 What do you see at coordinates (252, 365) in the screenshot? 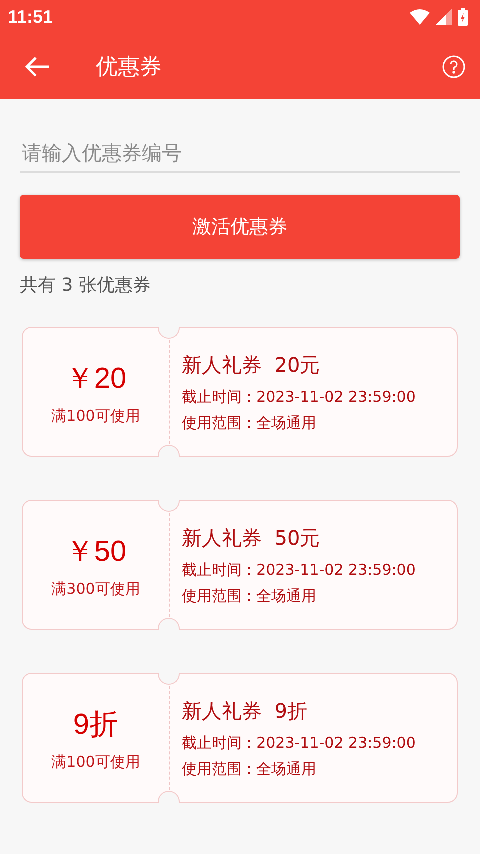
I see `coupon-name: 新人礼券 20元` at bounding box center [252, 365].